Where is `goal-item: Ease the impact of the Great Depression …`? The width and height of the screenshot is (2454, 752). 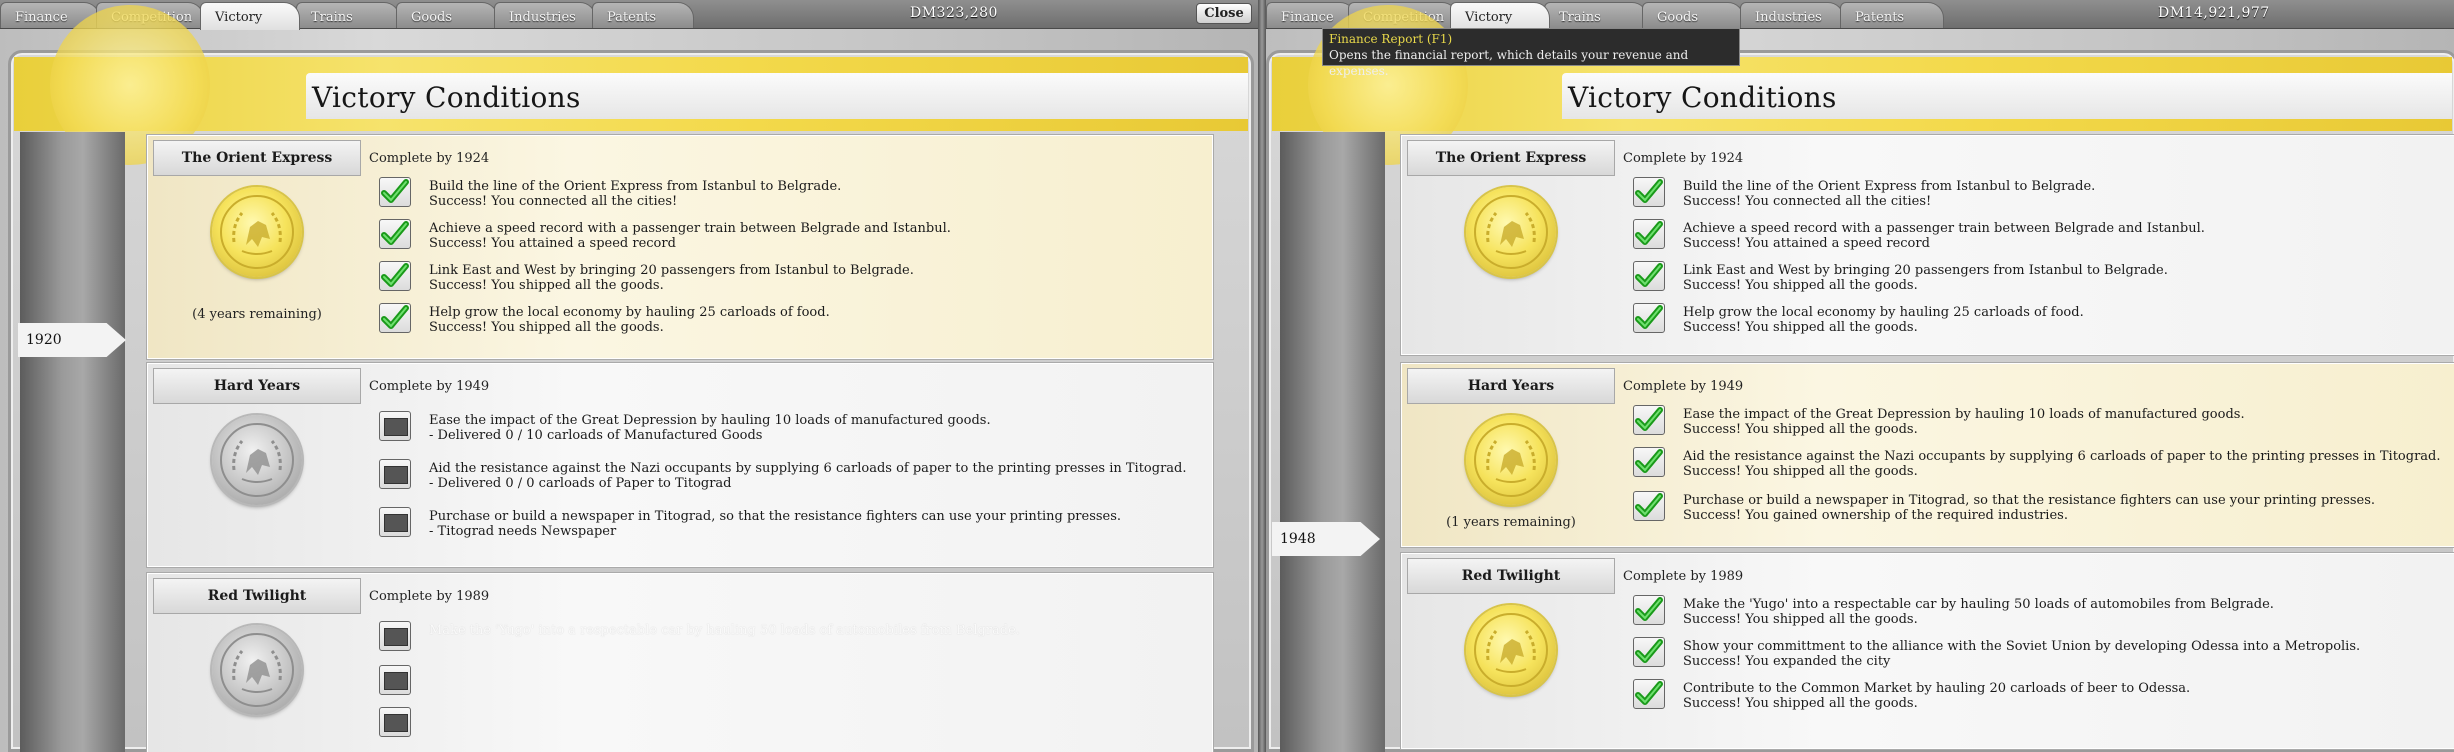 goal-item: Ease the impact of the Great Depression … is located at coordinates (1964, 422).